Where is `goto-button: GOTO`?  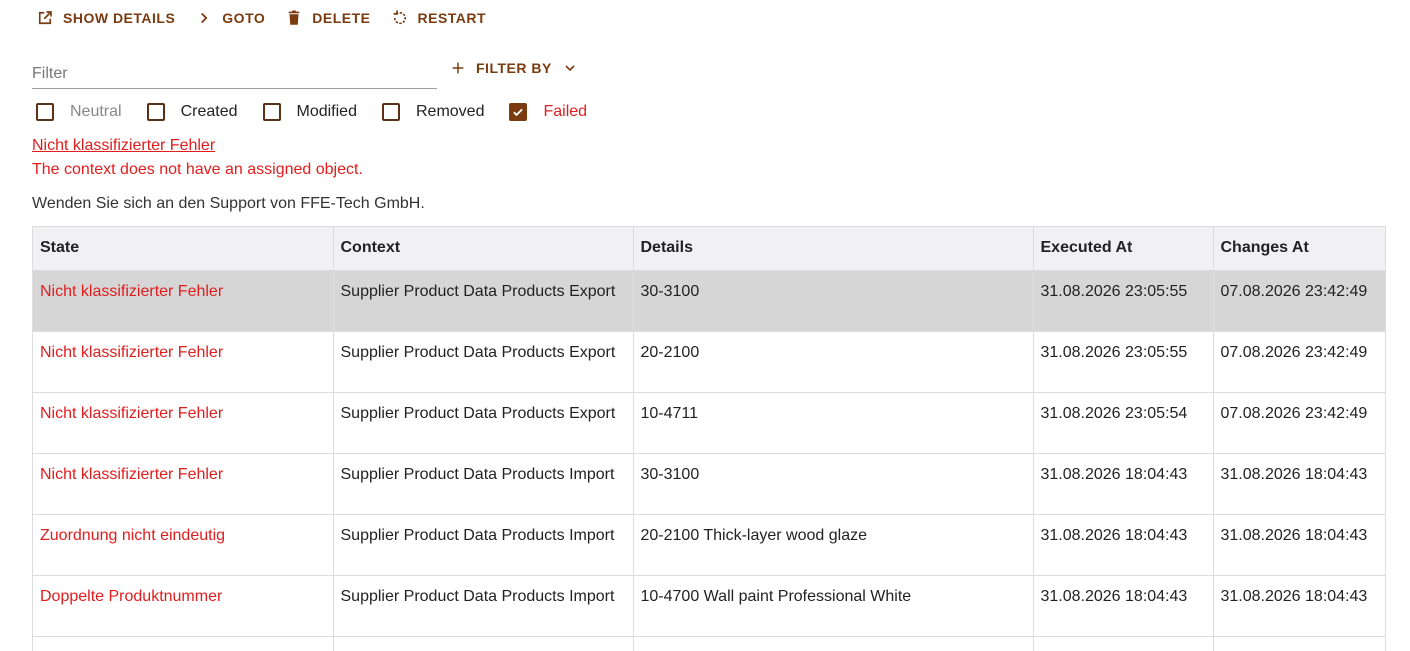 goto-button: GOTO is located at coordinates (230, 18).